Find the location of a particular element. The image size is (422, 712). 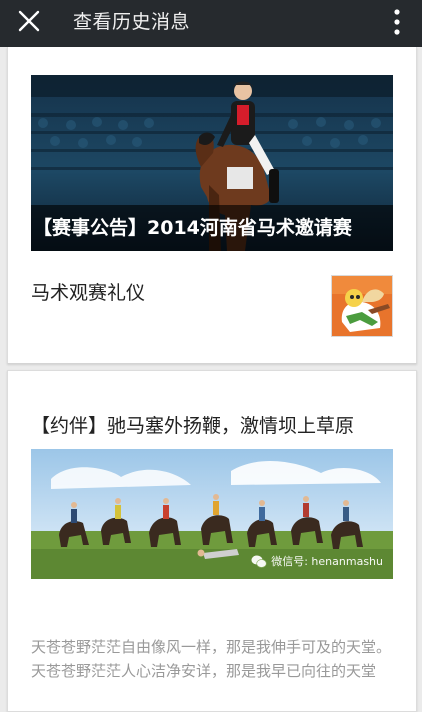

watermark-text: 微信号: henanmashu is located at coordinates (327, 561).